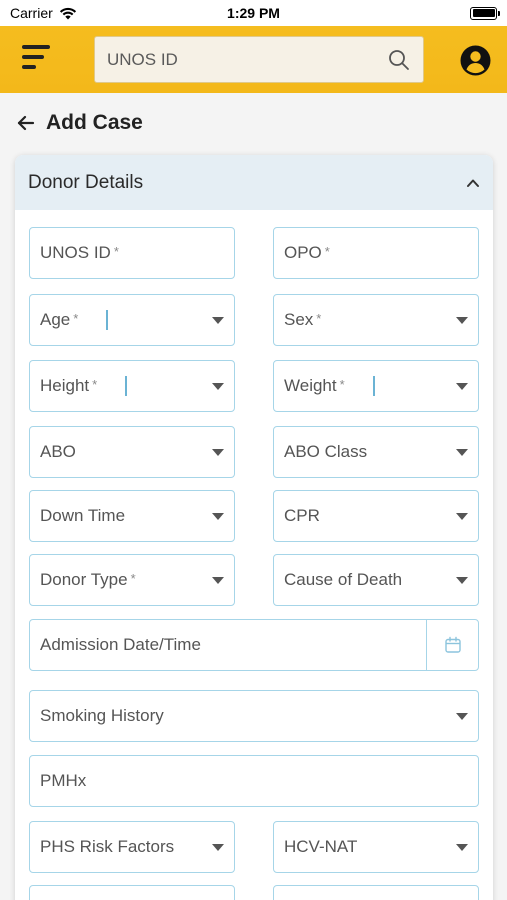 The image size is (507, 900). I want to click on abo-label: ABO, so click(58, 451).